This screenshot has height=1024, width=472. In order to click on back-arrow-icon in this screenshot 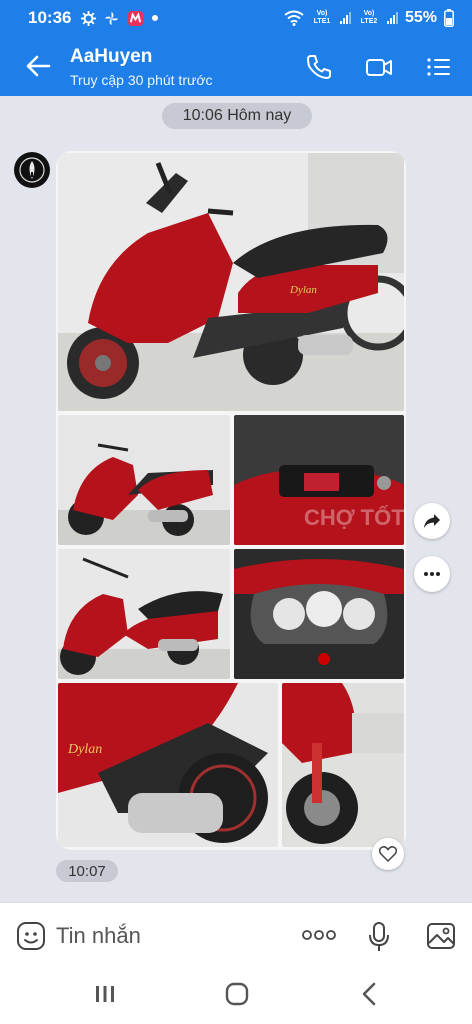, I will do `click(38, 66)`.